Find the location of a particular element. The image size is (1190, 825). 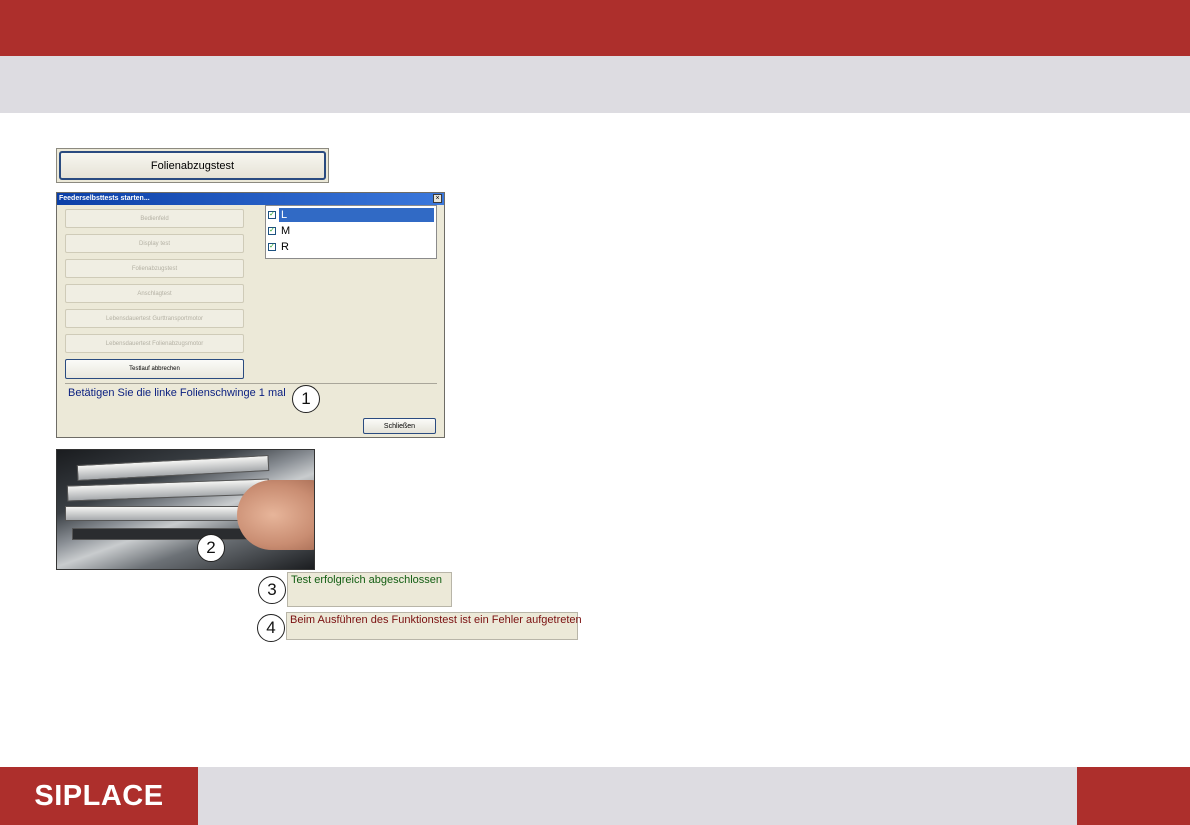

main-button-frame: Folienabzugstest is located at coordinates (192, 165).